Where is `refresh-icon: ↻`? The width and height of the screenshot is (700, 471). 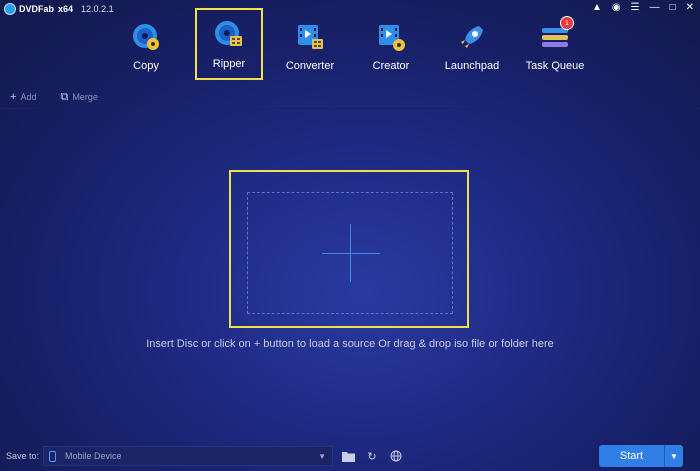 refresh-icon: ↻ is located at coordinates (372, 456).